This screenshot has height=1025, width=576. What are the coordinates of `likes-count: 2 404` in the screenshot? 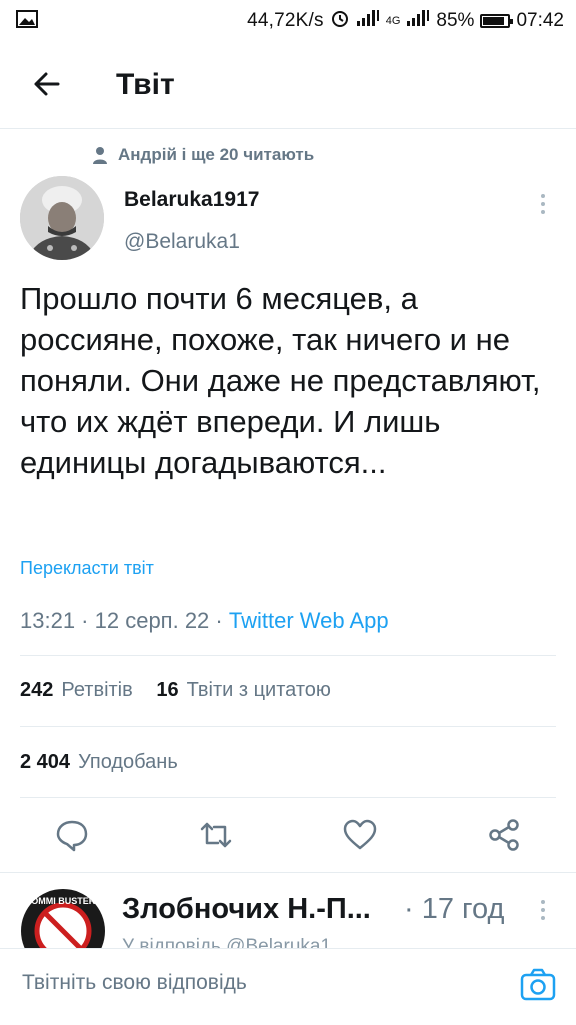 It's located at (45, 762).